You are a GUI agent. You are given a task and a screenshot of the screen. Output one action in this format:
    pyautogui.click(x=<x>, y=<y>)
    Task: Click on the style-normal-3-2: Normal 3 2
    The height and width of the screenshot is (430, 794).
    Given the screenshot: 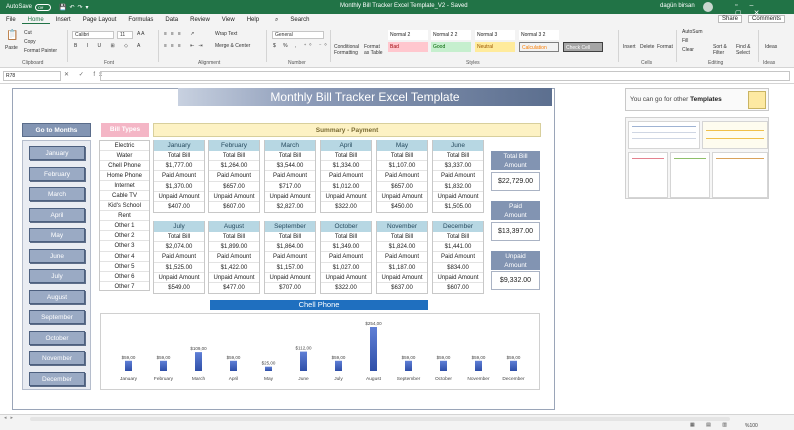 What is the action you would take?
    pyautogui.click(x=539, y=35)
    